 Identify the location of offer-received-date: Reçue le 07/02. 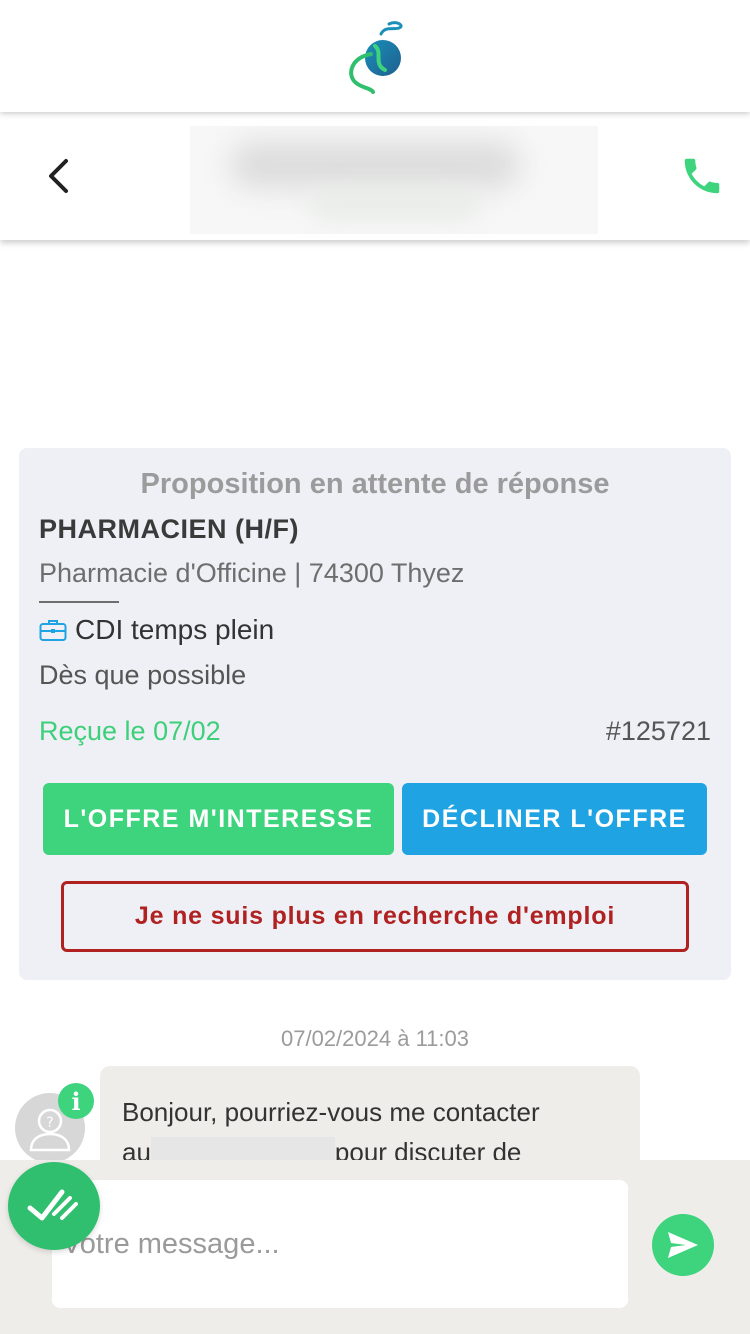
(130, 731).